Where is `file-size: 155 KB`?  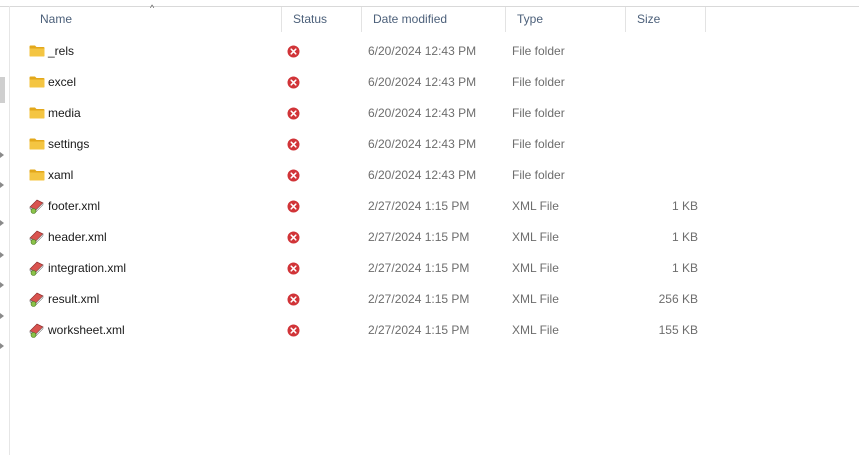 file-size: 155 KB is located at coordinates (678, 330).